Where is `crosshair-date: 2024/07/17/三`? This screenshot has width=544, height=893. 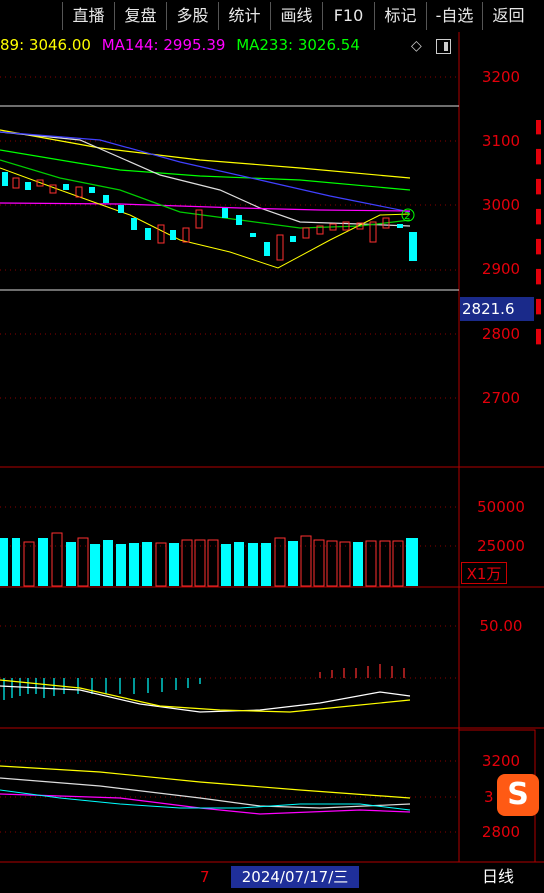
crosshair-date: 2024/07/17/三 is located at coordinates (295, 877).